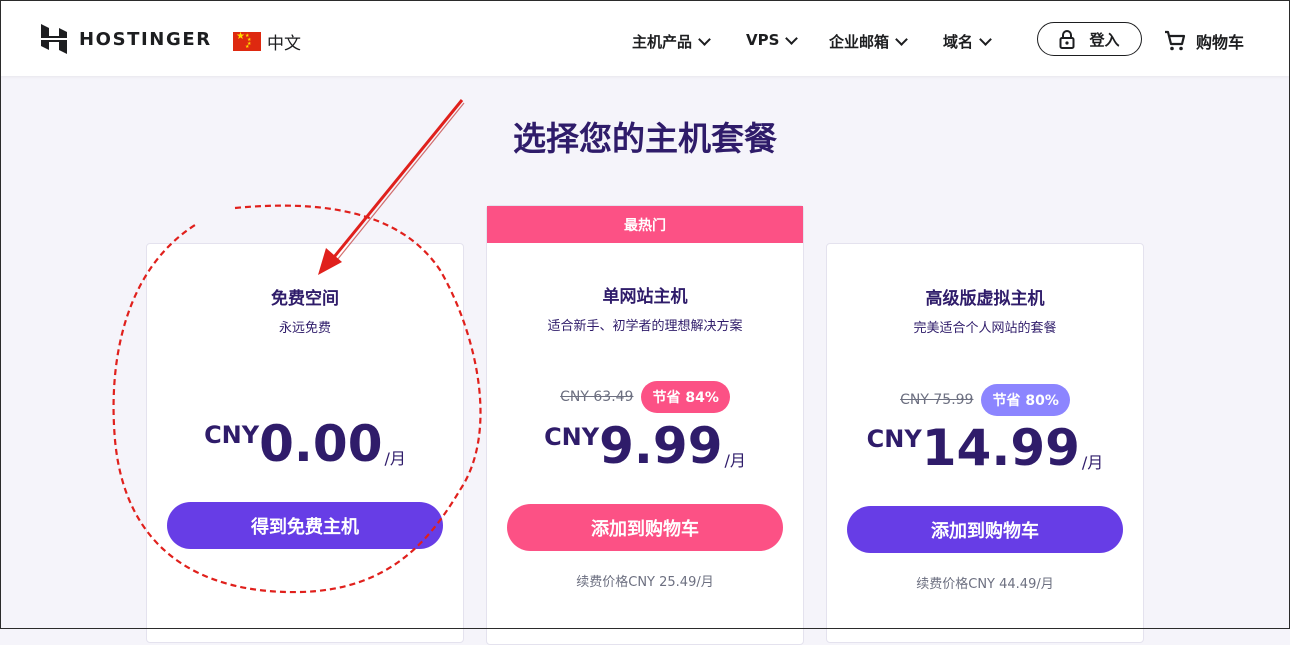 The image size is (1290, 645). I want to click on price-amount: 14.99, so click(1000, 448).